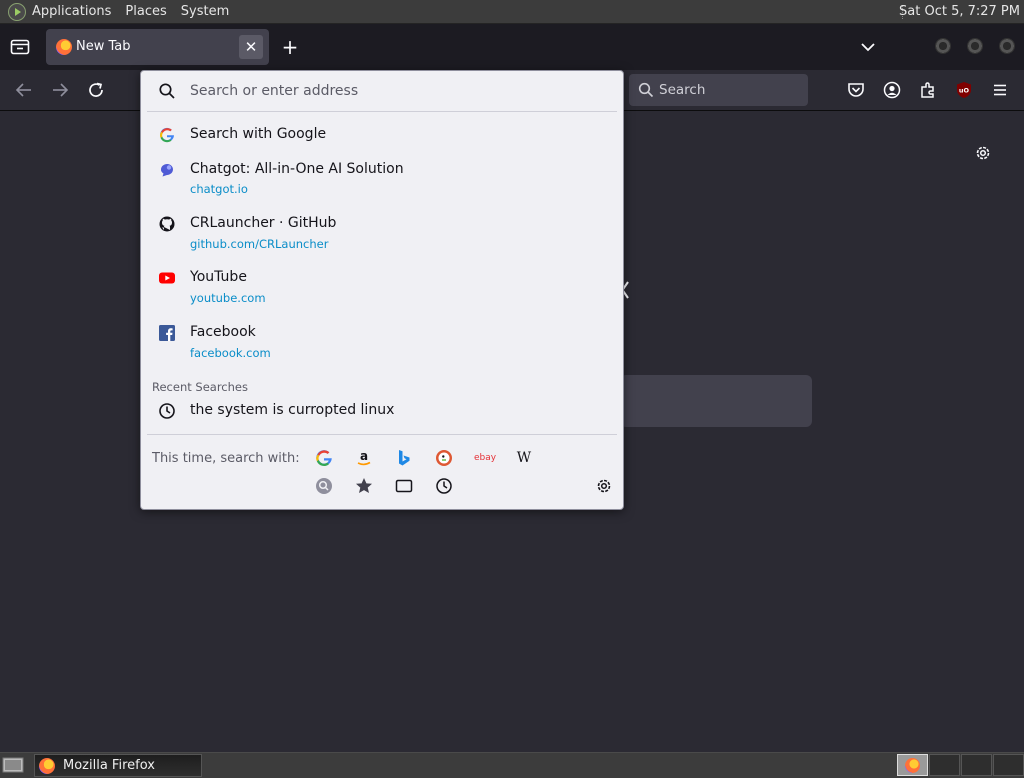 This screenshot has height=778, width=1024. I want to click on amazon-engine-icon: a, so click(364, 458).